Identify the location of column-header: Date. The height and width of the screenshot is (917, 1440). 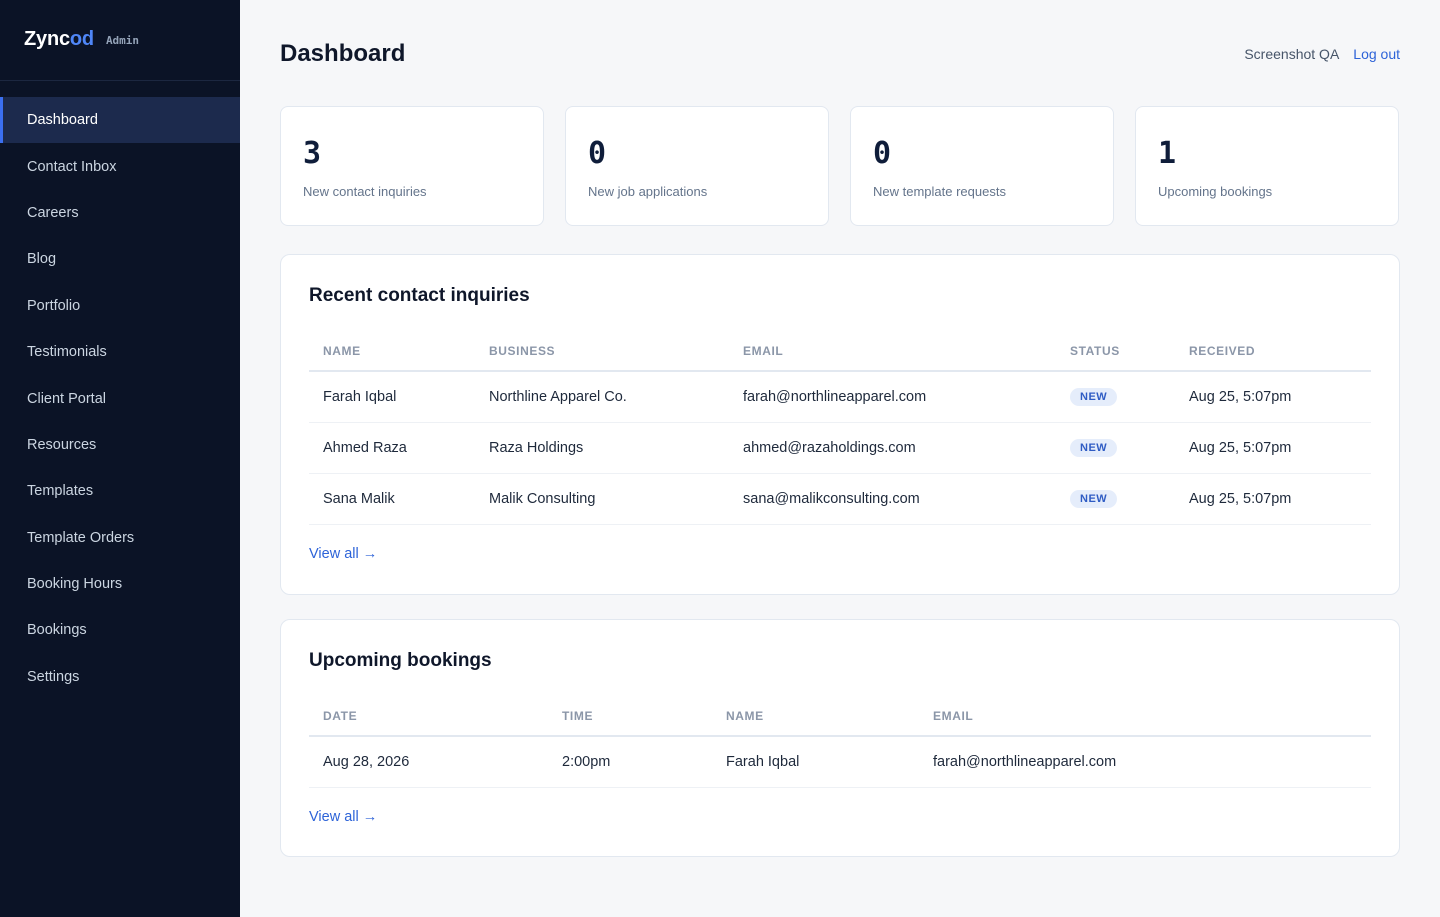
(428, 716).